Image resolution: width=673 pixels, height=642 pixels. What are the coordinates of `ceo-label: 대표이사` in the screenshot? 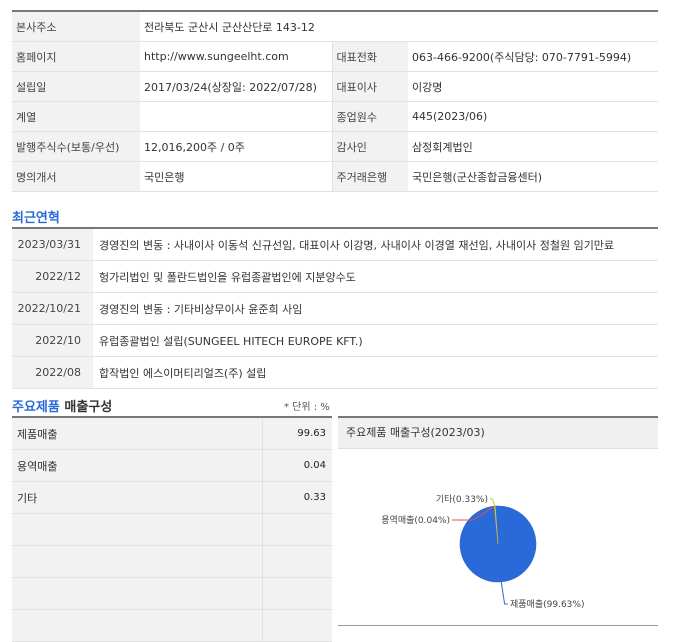 It's located at (369, 86).